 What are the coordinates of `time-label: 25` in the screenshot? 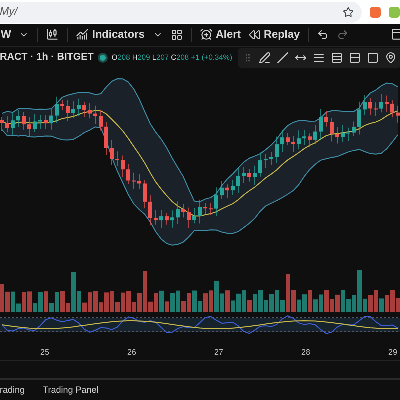 It's located at (45, 352).